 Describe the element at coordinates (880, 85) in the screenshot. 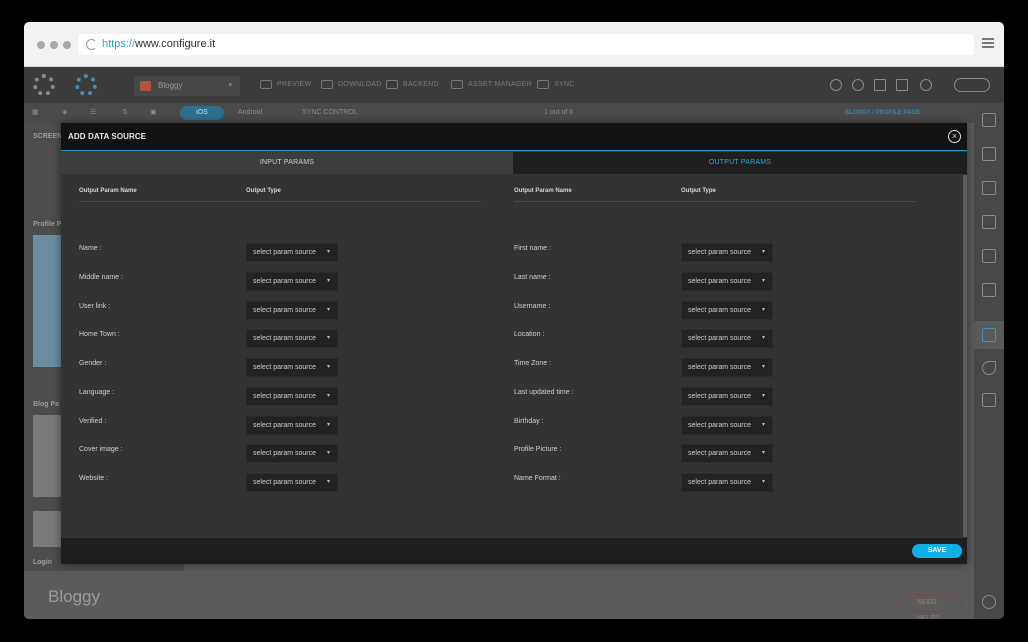

I see `fullscreen-icon` at that location.